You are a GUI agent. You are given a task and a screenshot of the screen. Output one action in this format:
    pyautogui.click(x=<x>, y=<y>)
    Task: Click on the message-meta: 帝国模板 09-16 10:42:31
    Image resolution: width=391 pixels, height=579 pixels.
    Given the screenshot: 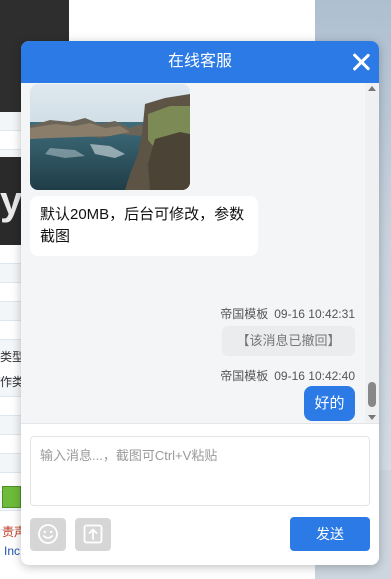 What is the action you would take?
    pyautogui.click(x=287, y=313)
    